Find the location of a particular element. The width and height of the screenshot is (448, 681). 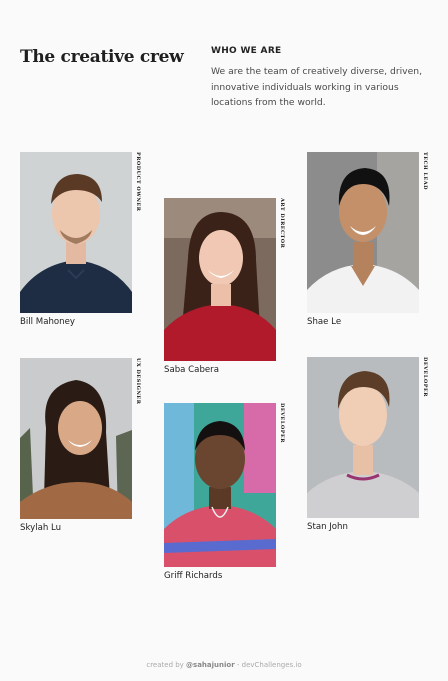

footer-suffix: - devChallenges.io is located at coordinates (268, 665).